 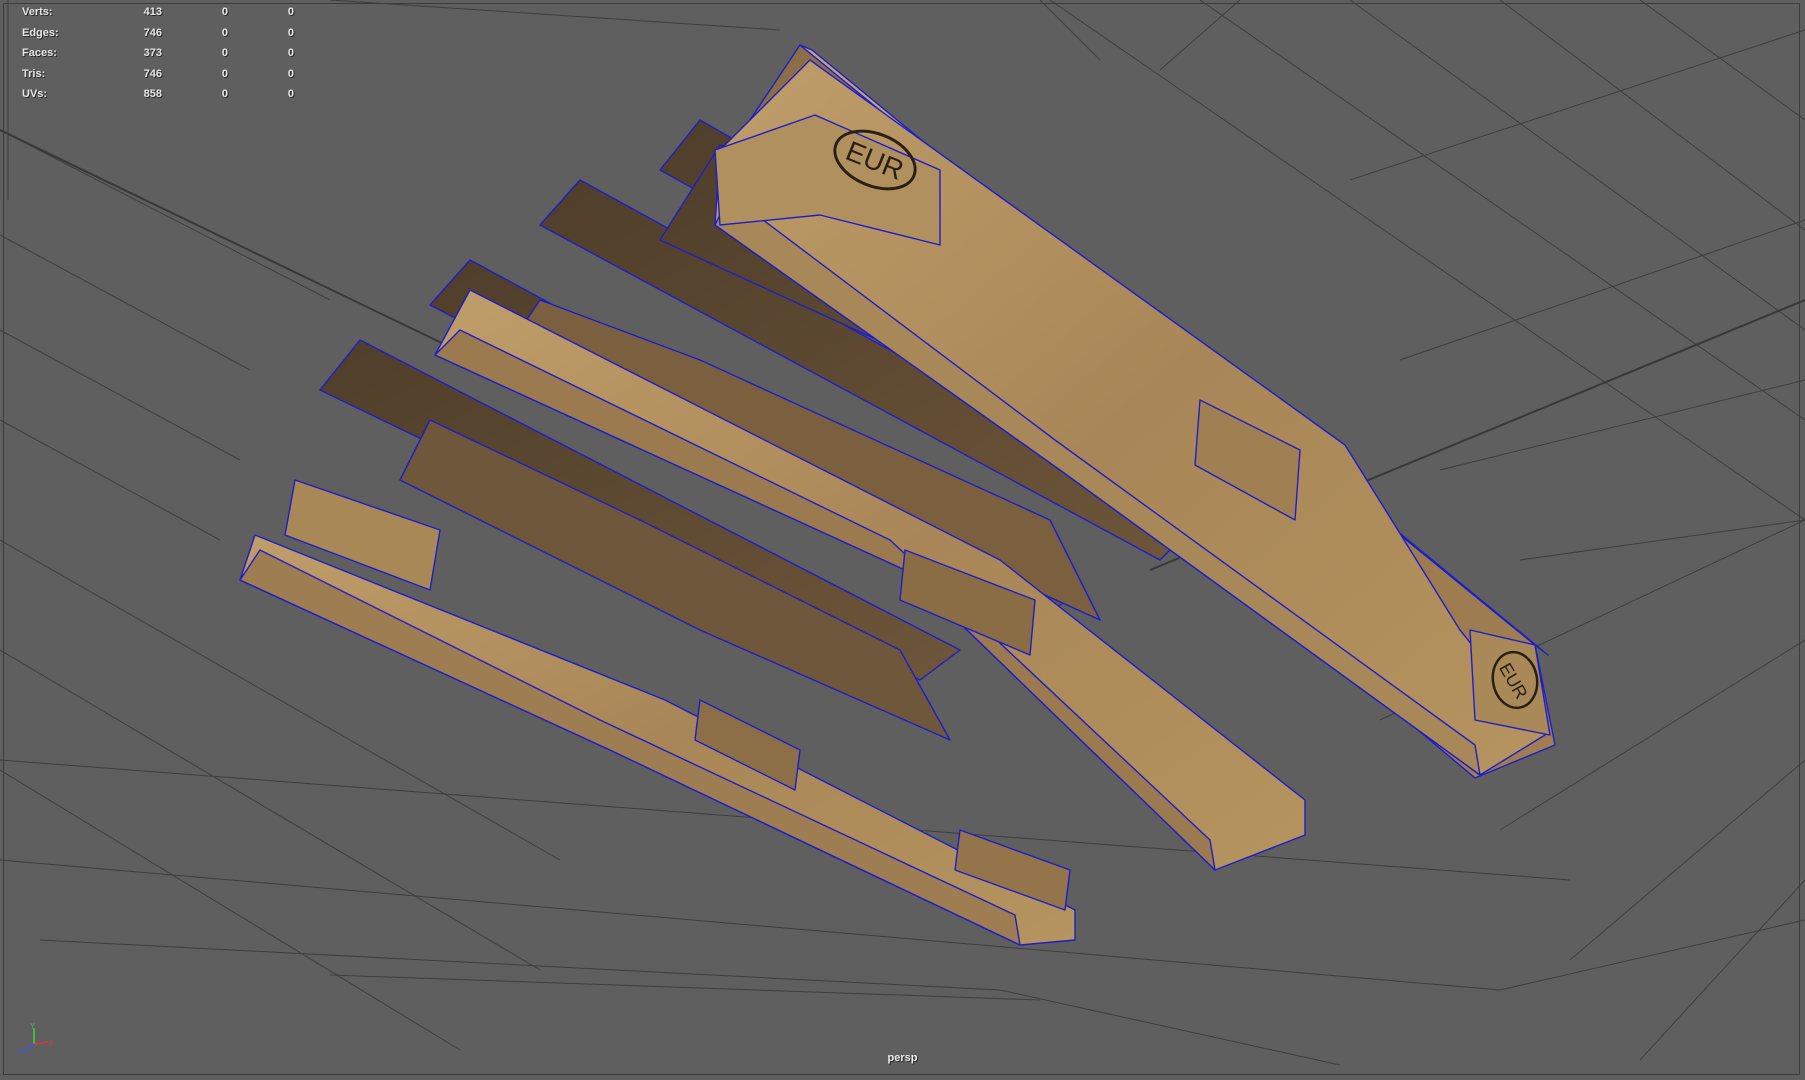 I want to click on hud-label: Verts:, so click(x=37, y=12).